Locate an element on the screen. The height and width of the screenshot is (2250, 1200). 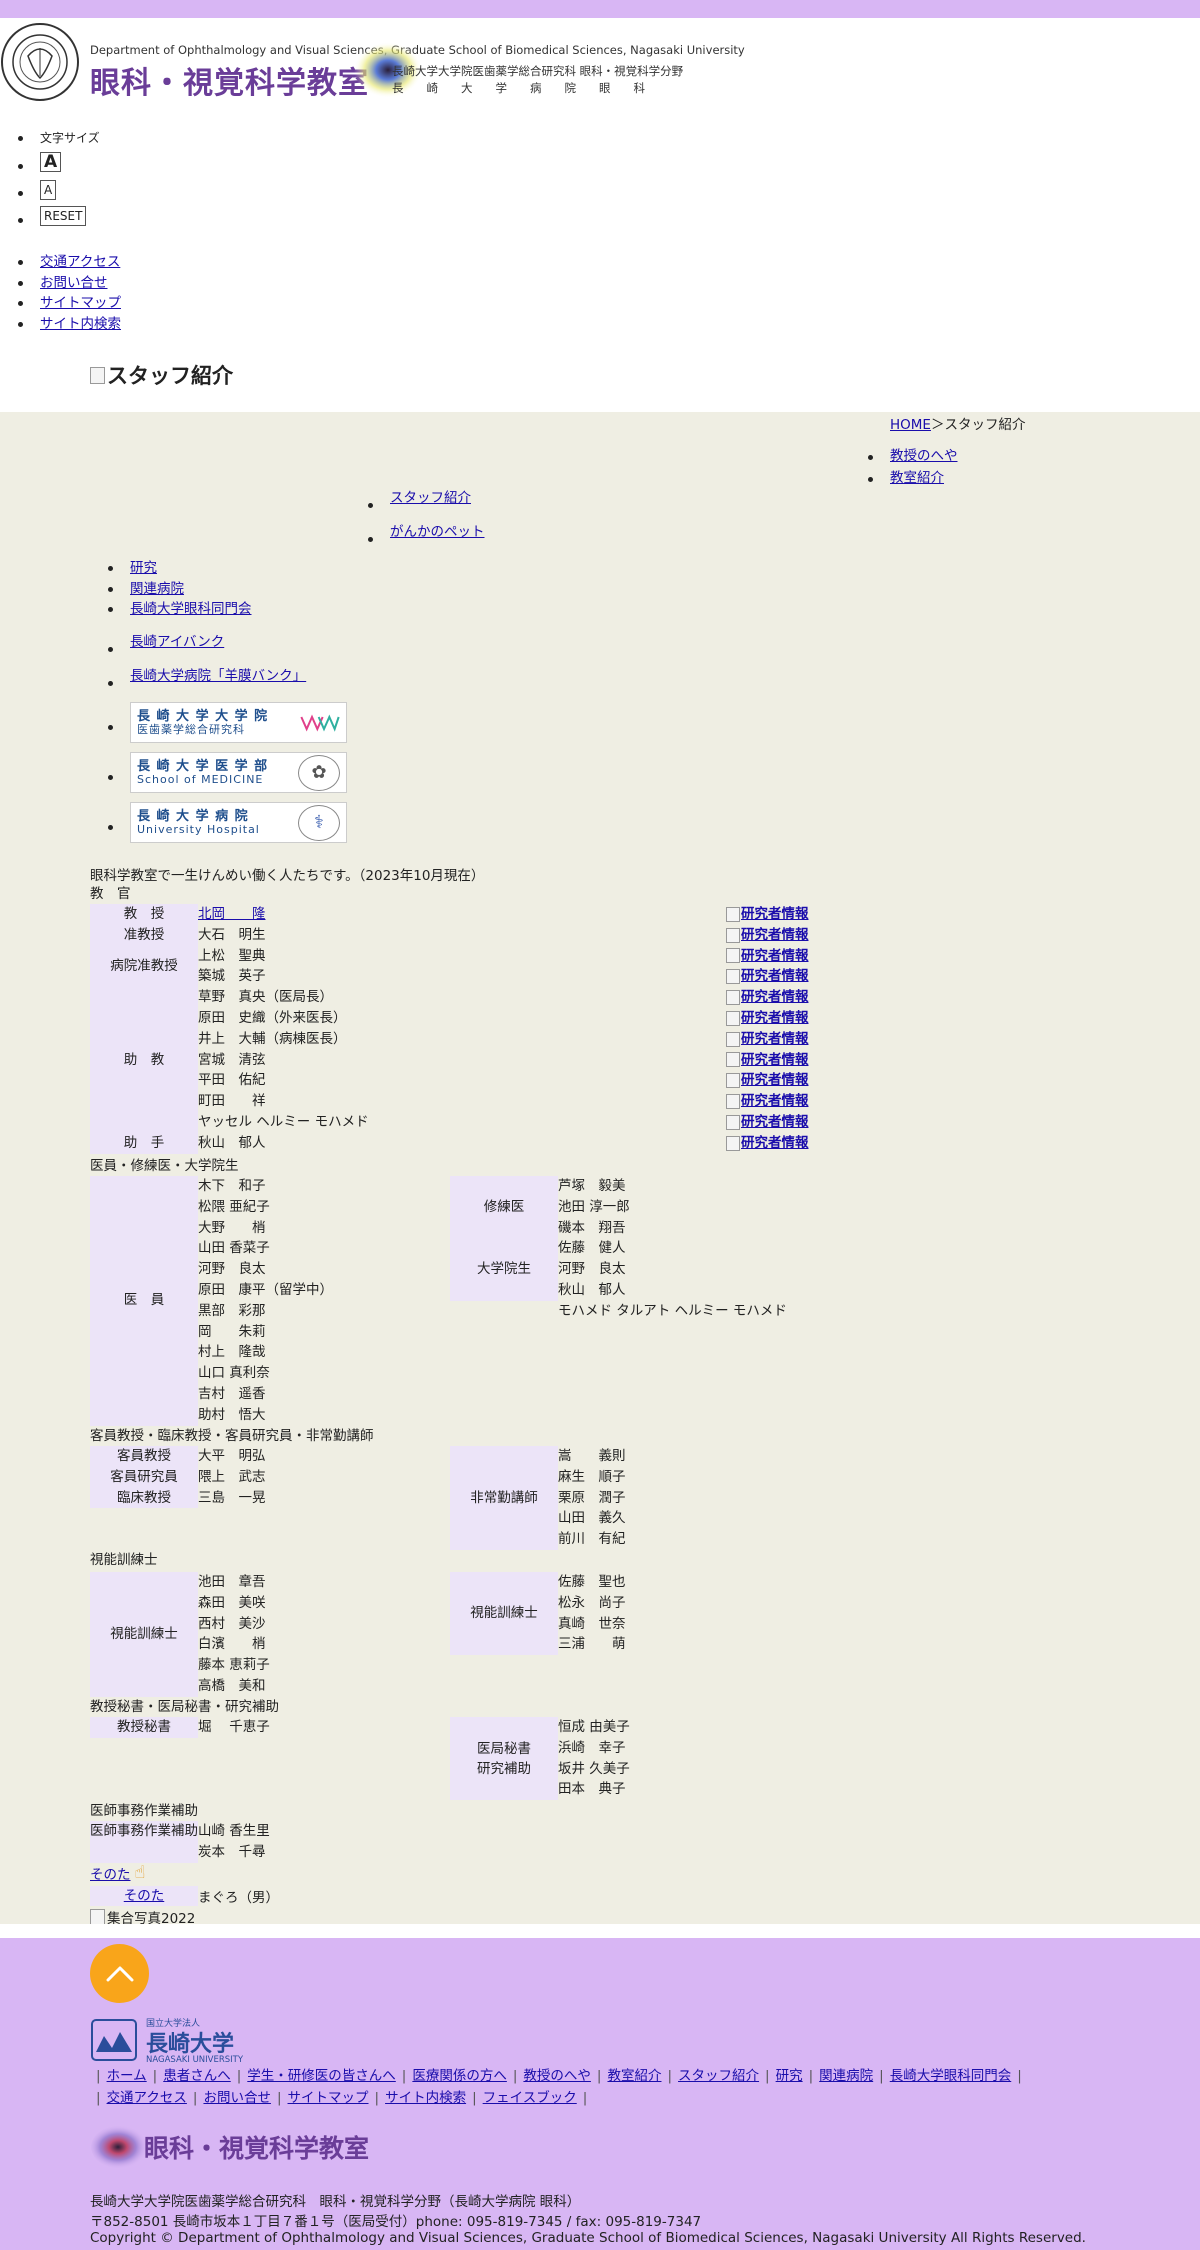
nav-alumni-link: 長崎大学眼科同門会 is located at coordinates (191, 609).